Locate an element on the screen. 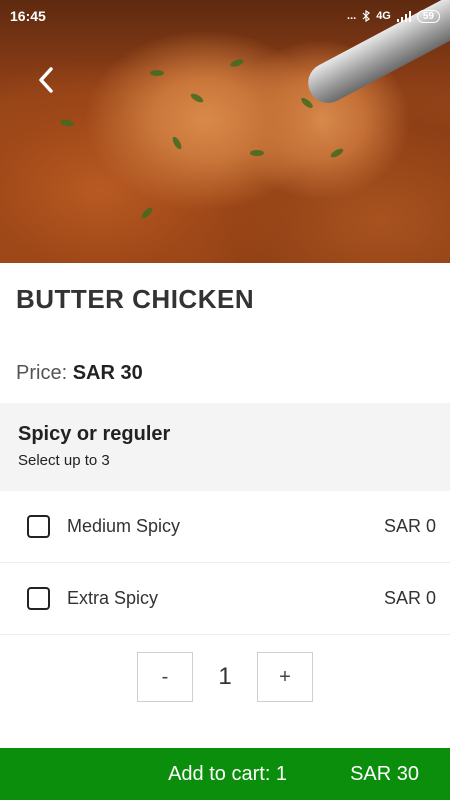  cart-total: SAR 30 is located at coordinates (384, 773).